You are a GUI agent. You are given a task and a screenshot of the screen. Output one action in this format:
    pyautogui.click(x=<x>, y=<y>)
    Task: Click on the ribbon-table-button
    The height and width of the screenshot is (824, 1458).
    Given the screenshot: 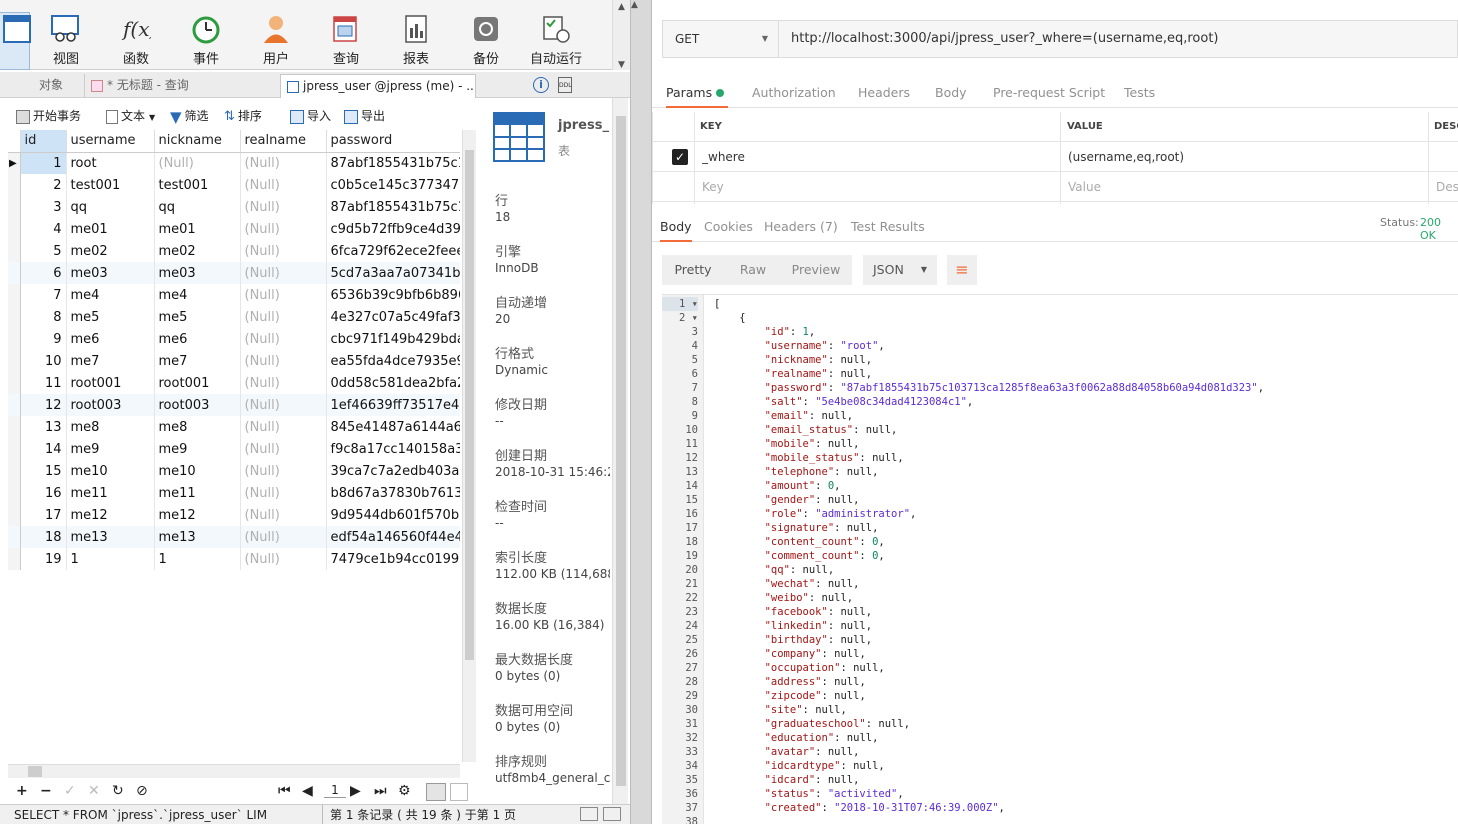 What is the action you would take?
    pyautogui.click(x=15, y=41)
    